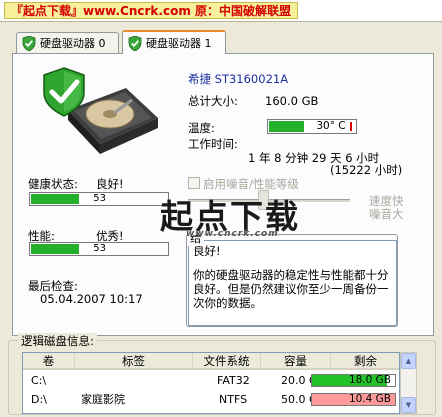 This screenshot has width=442, height=417. Describe the element at coordinates (238, 79) in the screenshot. I see `drive-model: 希捷 ST3160021A` at that location.